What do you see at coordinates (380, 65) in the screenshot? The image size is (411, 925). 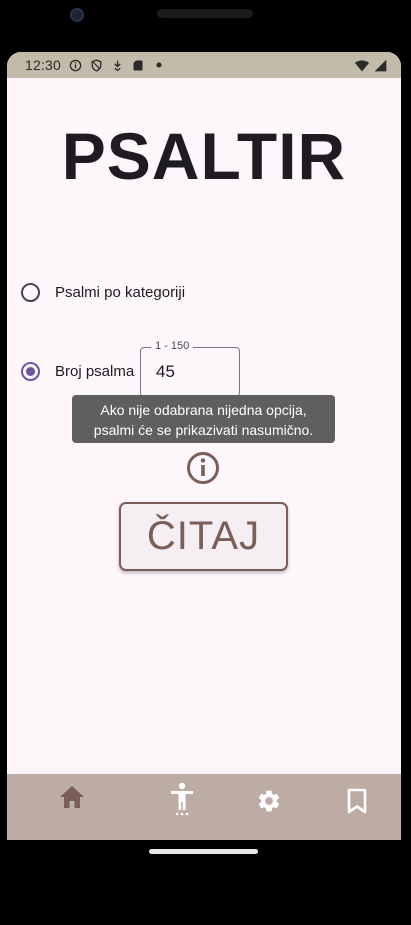 I see `cellular-signal-icon` at bounding box center [380, 65].